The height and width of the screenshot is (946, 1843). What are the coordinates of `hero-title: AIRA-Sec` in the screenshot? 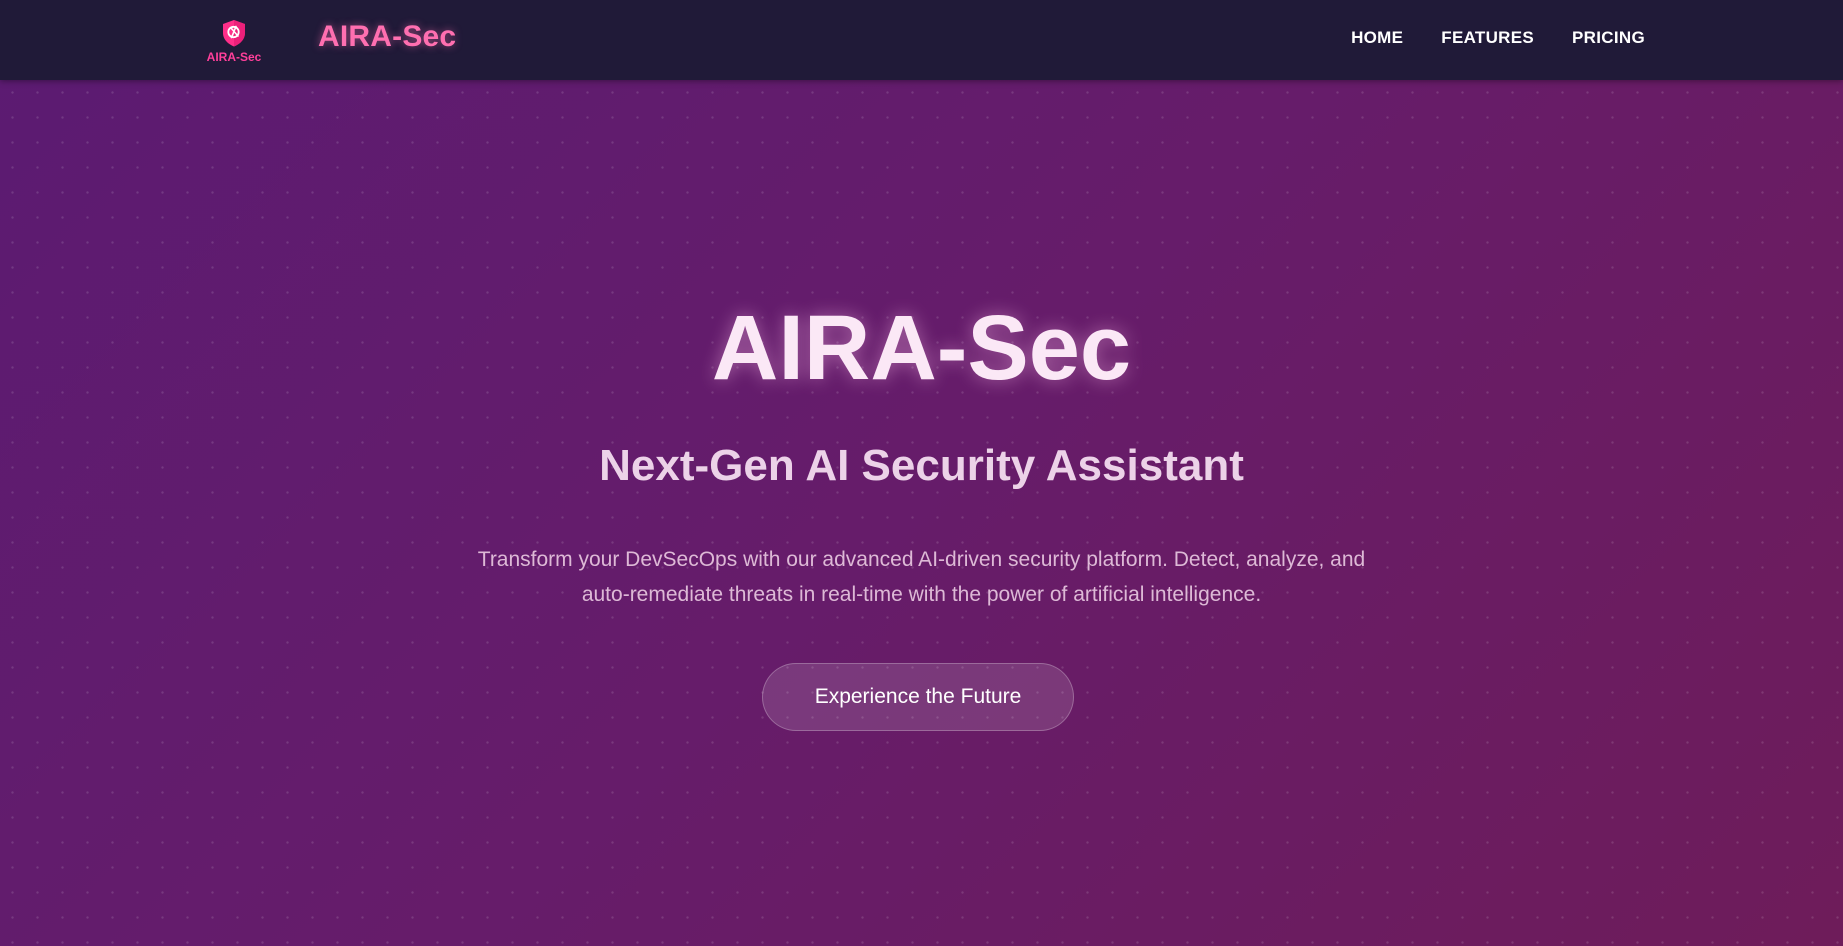 It's located at (921, 348).